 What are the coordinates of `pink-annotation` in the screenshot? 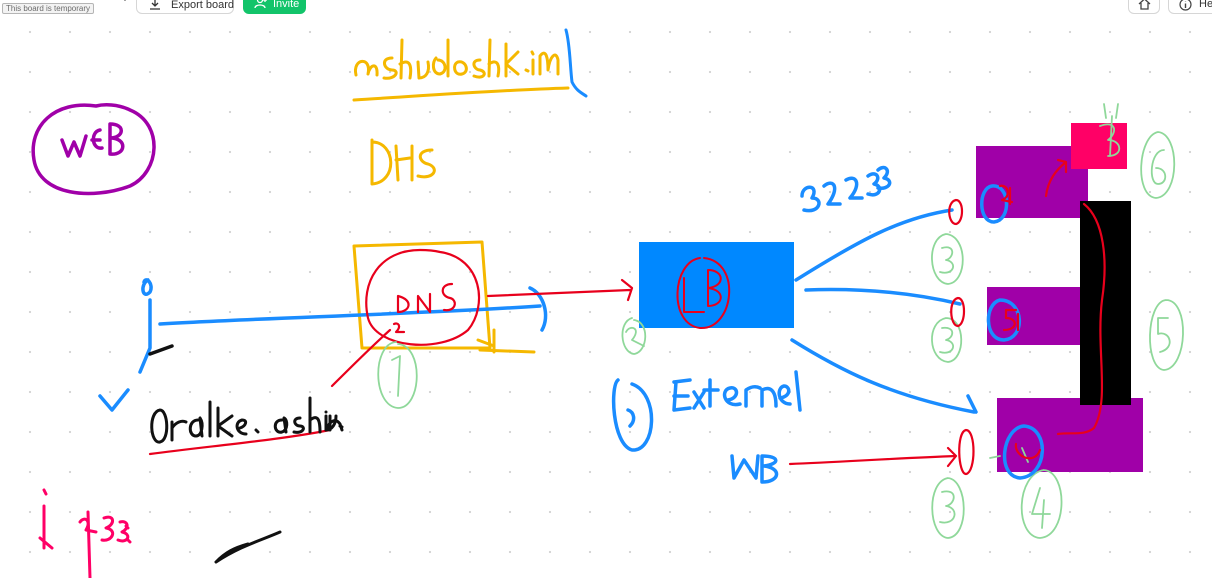 It's located at (85, 533).